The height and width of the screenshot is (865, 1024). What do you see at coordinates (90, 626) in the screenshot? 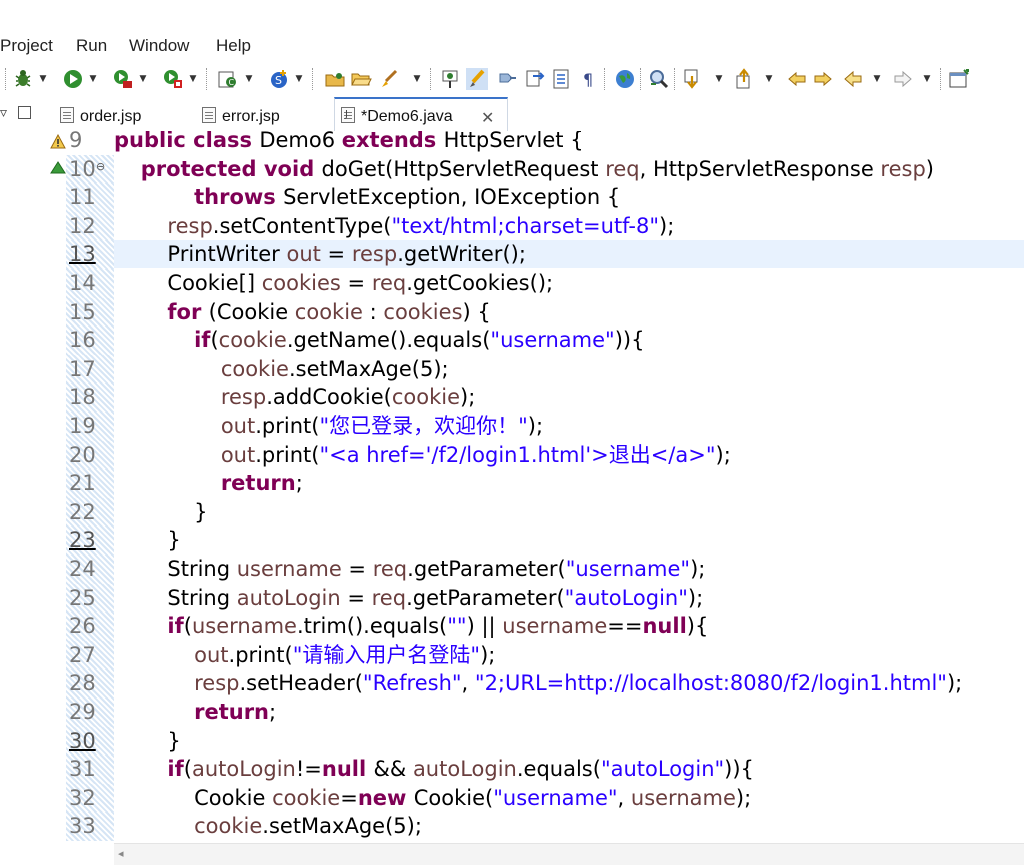
I see `line-number: 26` at bounding box center [90, 626].